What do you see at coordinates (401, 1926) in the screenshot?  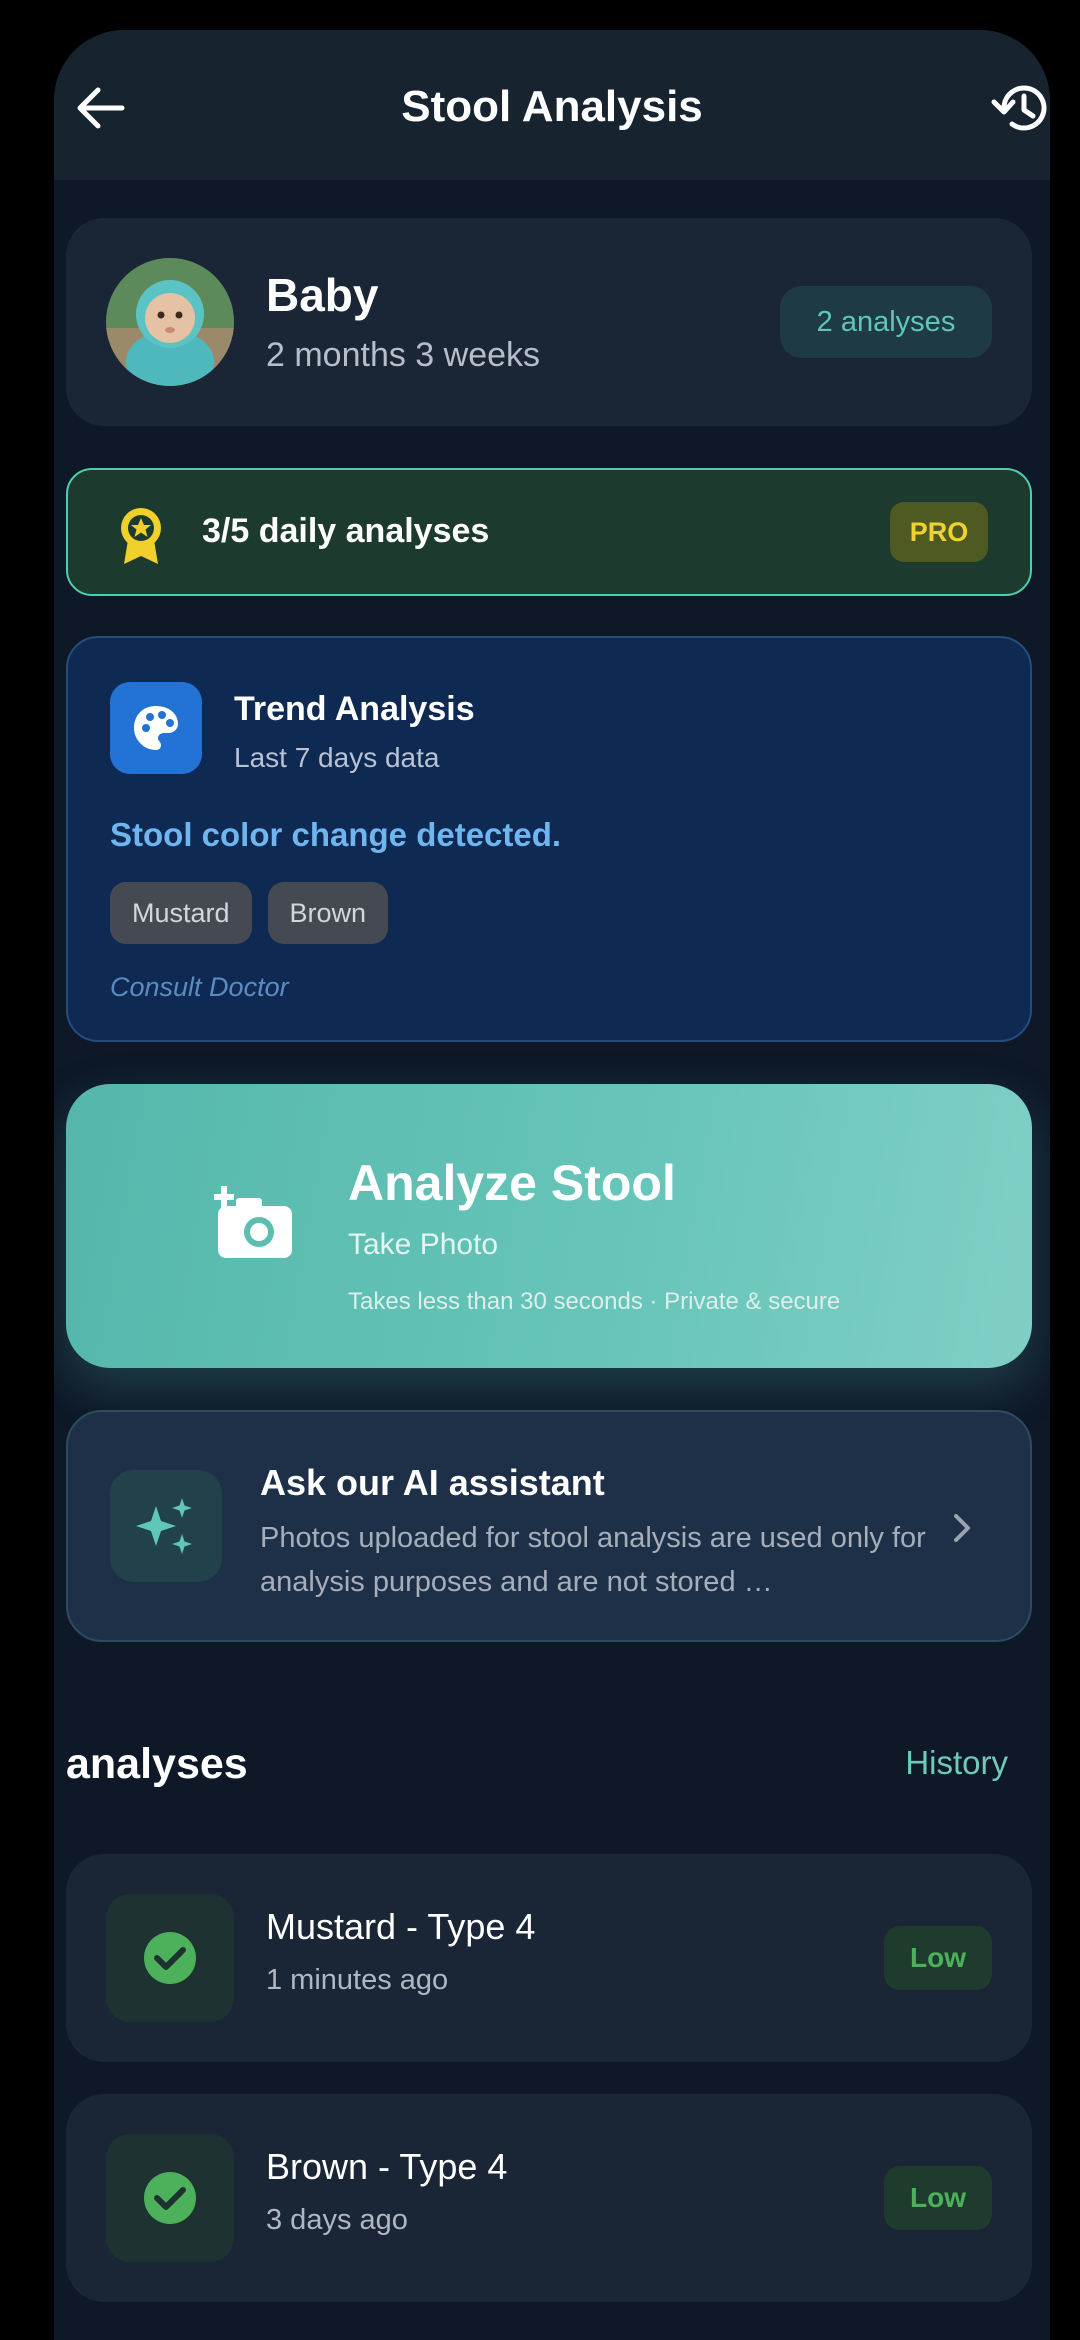 I see `analysis-title: Mustard - Type 4` at bounding box center [401, 1926].